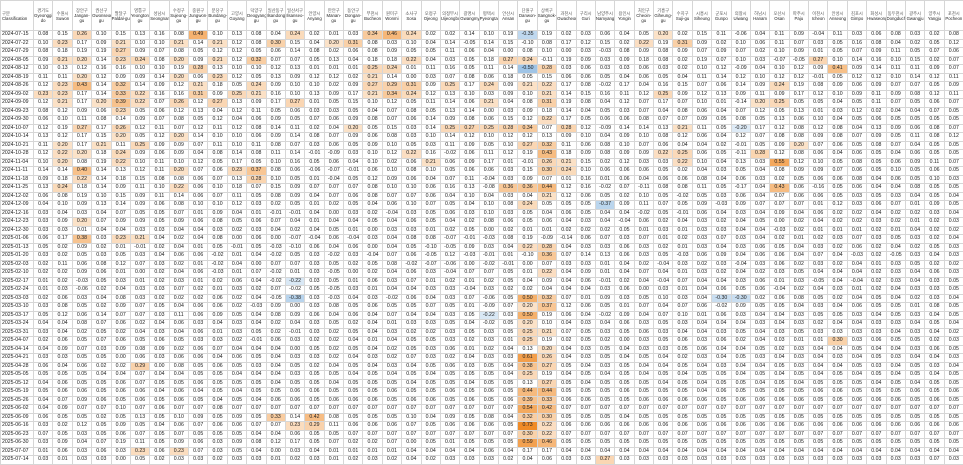 The width and height of the screenshot is (963, 465). Describe the element at coordinates (372, 94) in the screenshot. I see `table-cell: 0.21` at that location.